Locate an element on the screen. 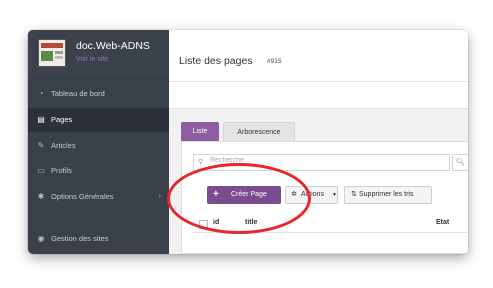 This screenshot has width=493, height=288. search-input is located at coordinates (295, 160).